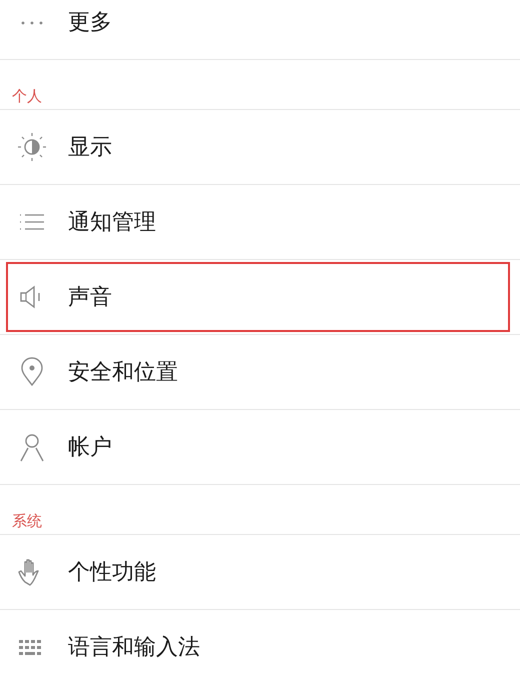 Image resolution: width=520 pixels, height=678 pixels. Describe the element at coordinates (32, 147) in the screenshot. I see `brightness-icon` at that location.